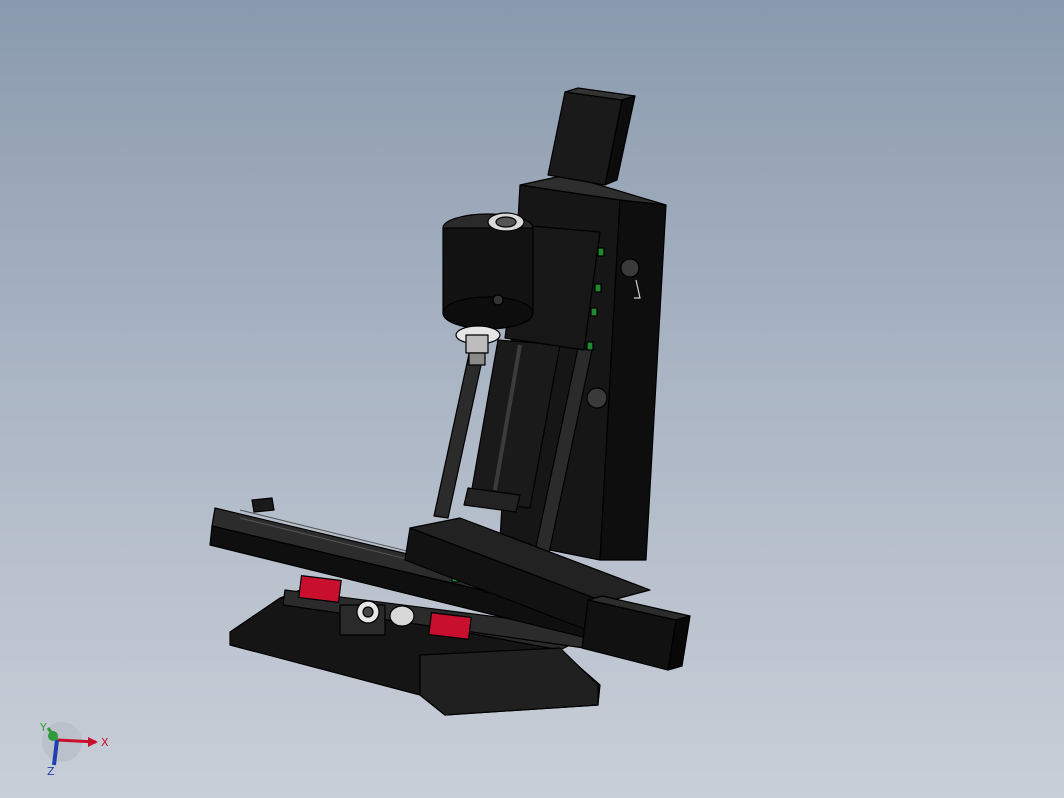  I want to click on z-axis-motor, so click(591, 136).